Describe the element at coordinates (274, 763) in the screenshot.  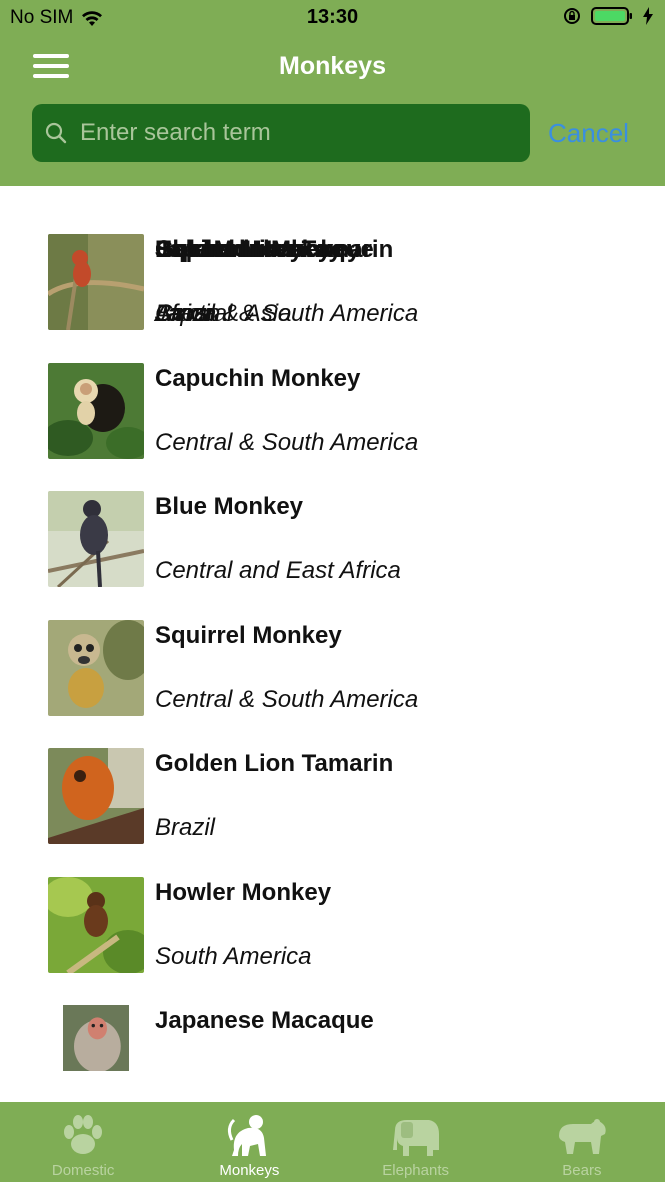
I see `item-name: Golden Lion Tamarin` at that location.